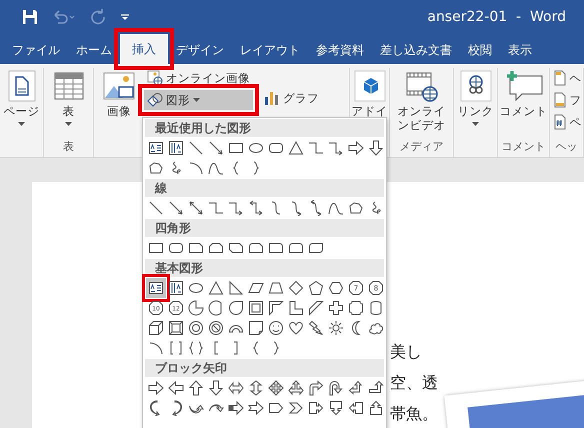 The width and height of the screenshot is (584, 428). What do you see at coordinates (422, 146) in the screenshot?
I see `group-label: メディア` at bounding box center [422, 146].